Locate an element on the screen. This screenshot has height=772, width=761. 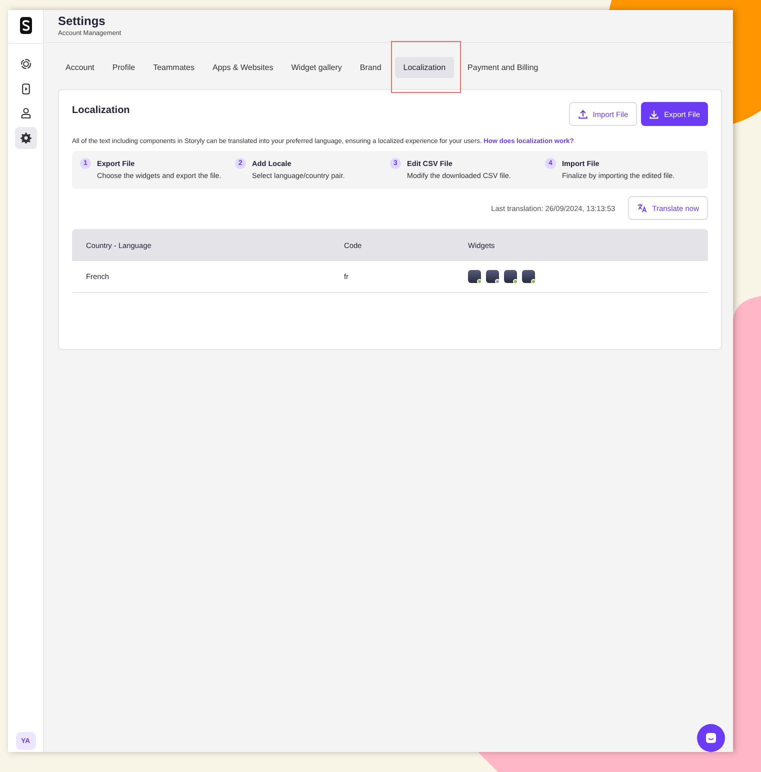
tab: Brand is located at coordinates (370, 67).